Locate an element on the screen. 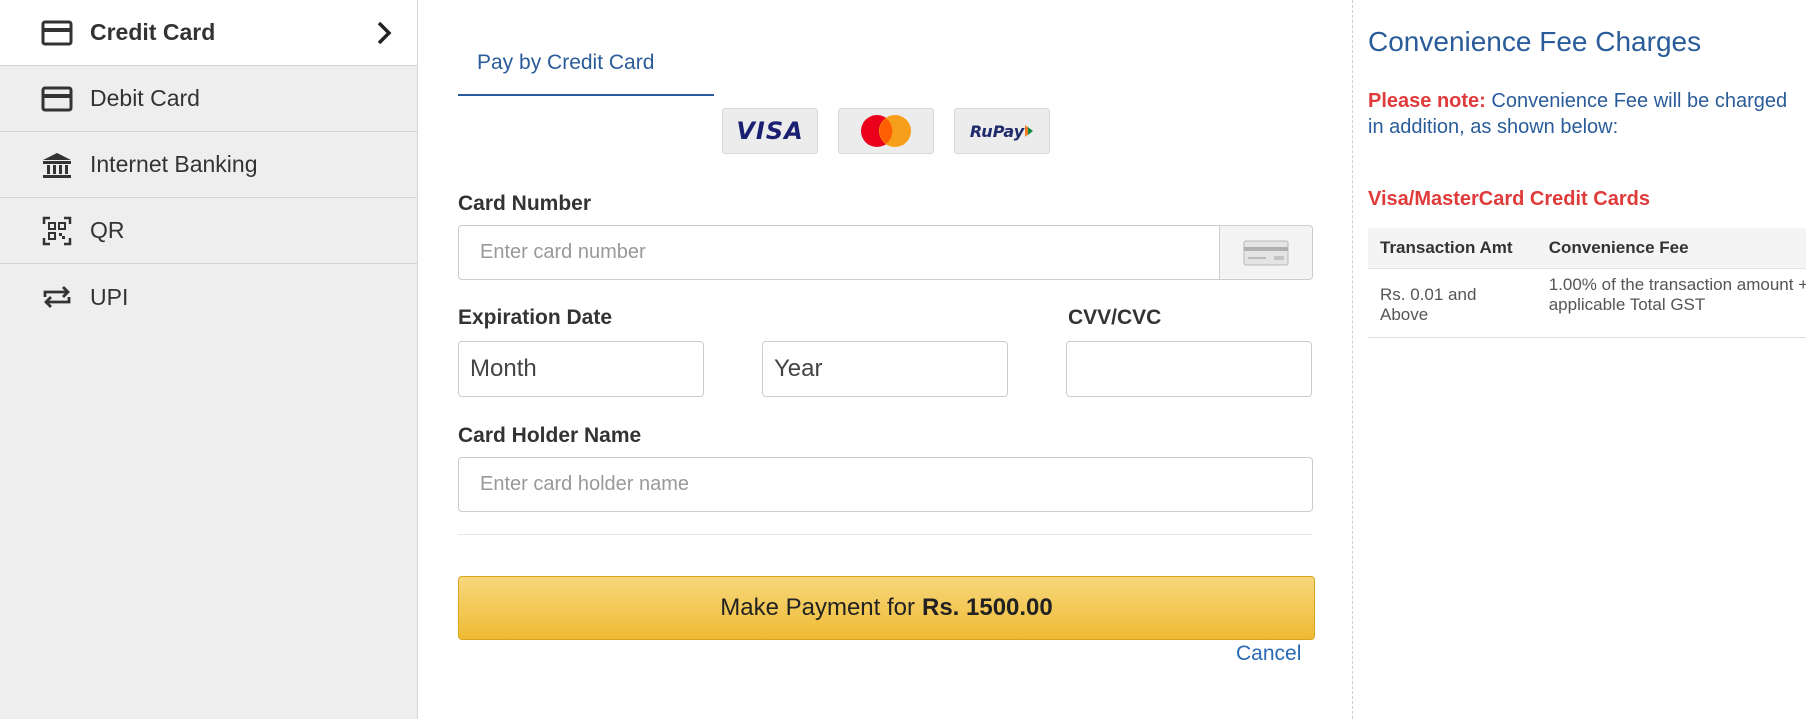 This screenshot has height=719, width=1806. sidebar-item-debit-card: Debit Card is located at coordinates (208, 99).